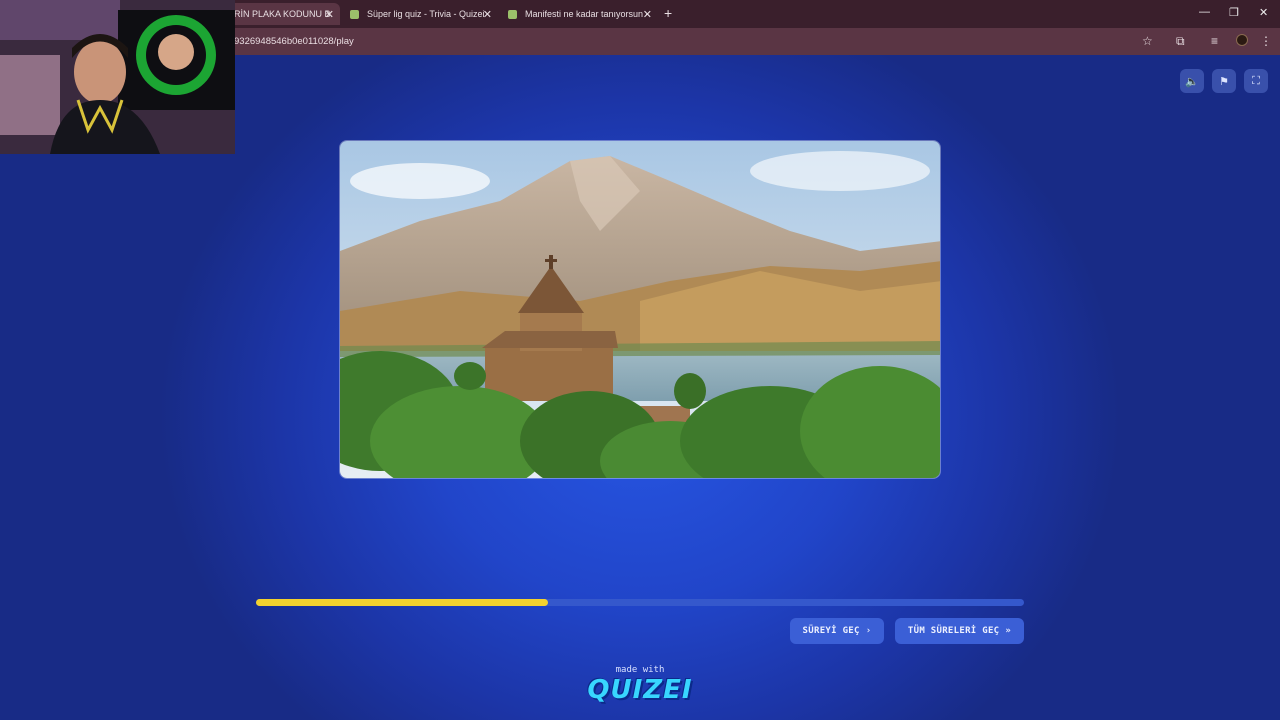 The height and width of the screenshot is (720, 1280). Describe the element at coordinates (1266, 41) in the screenshot. I see `browser-menu-icon: ⋮` at that location.